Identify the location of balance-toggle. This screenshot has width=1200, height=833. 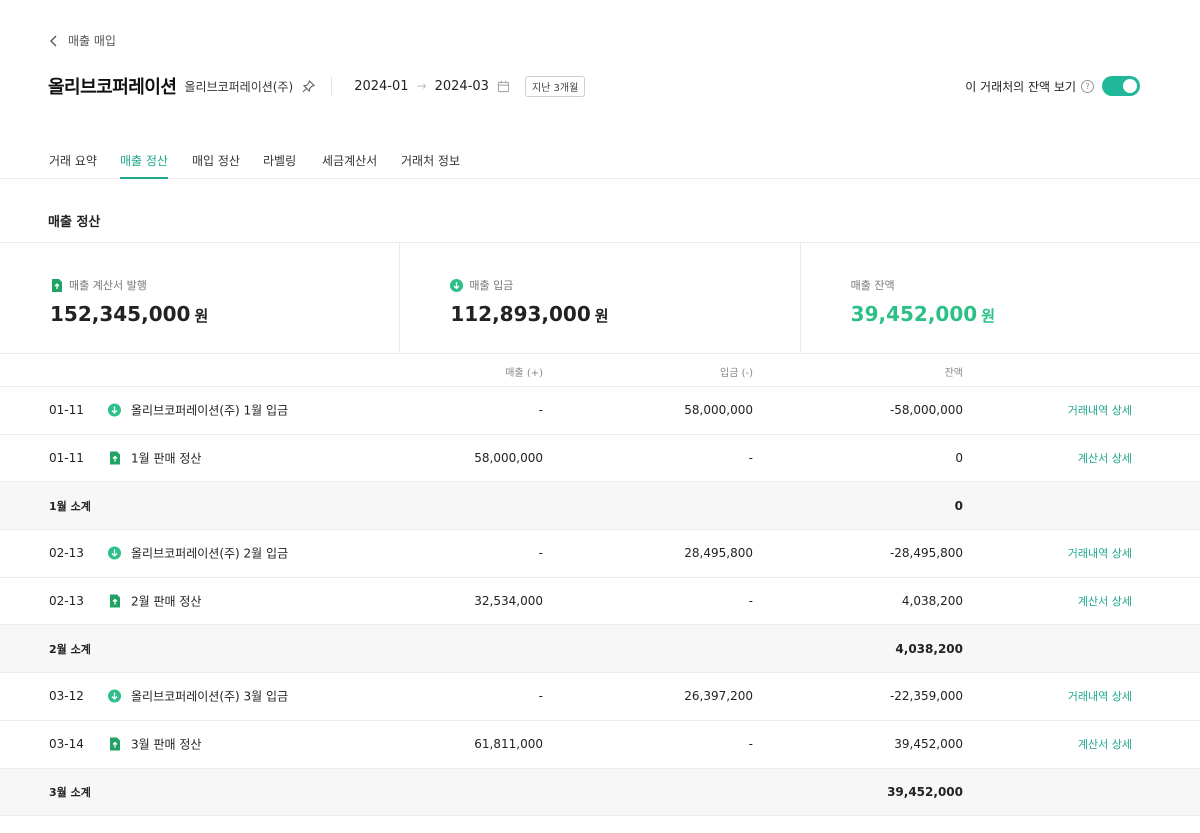
(1121, 86).